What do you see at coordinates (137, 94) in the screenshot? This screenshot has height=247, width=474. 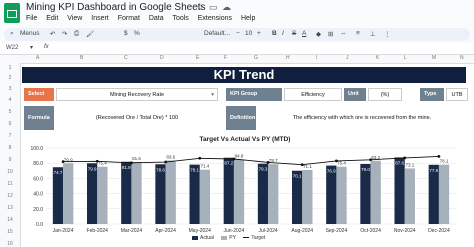 I see `select-kpi-dropdown: Mining Recovery Rate ▾` at bounding box center [137, 94].